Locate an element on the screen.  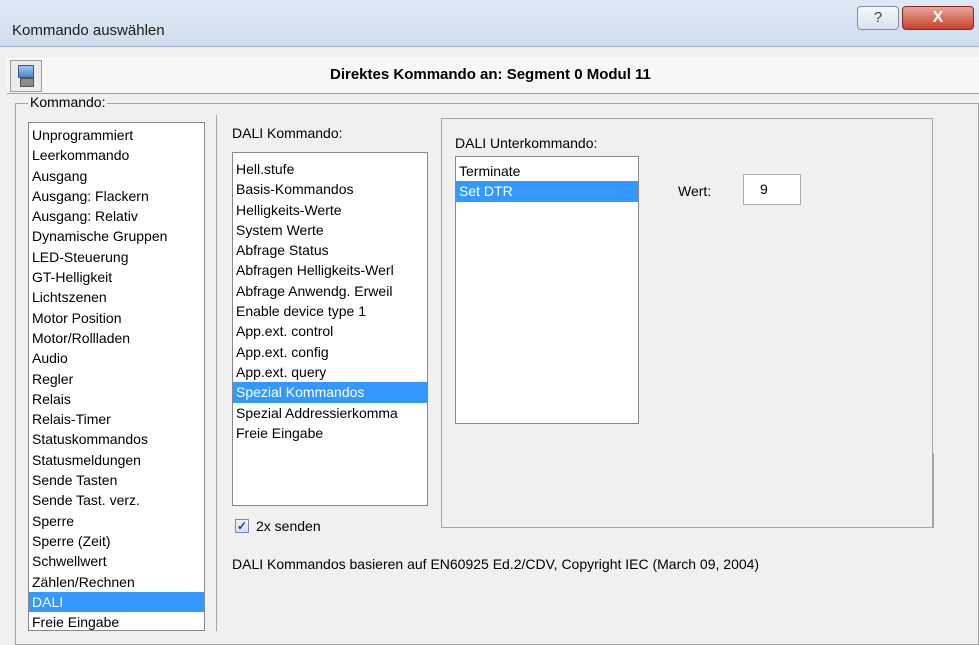
list-item: Relais is located at coordinates (116, 399).